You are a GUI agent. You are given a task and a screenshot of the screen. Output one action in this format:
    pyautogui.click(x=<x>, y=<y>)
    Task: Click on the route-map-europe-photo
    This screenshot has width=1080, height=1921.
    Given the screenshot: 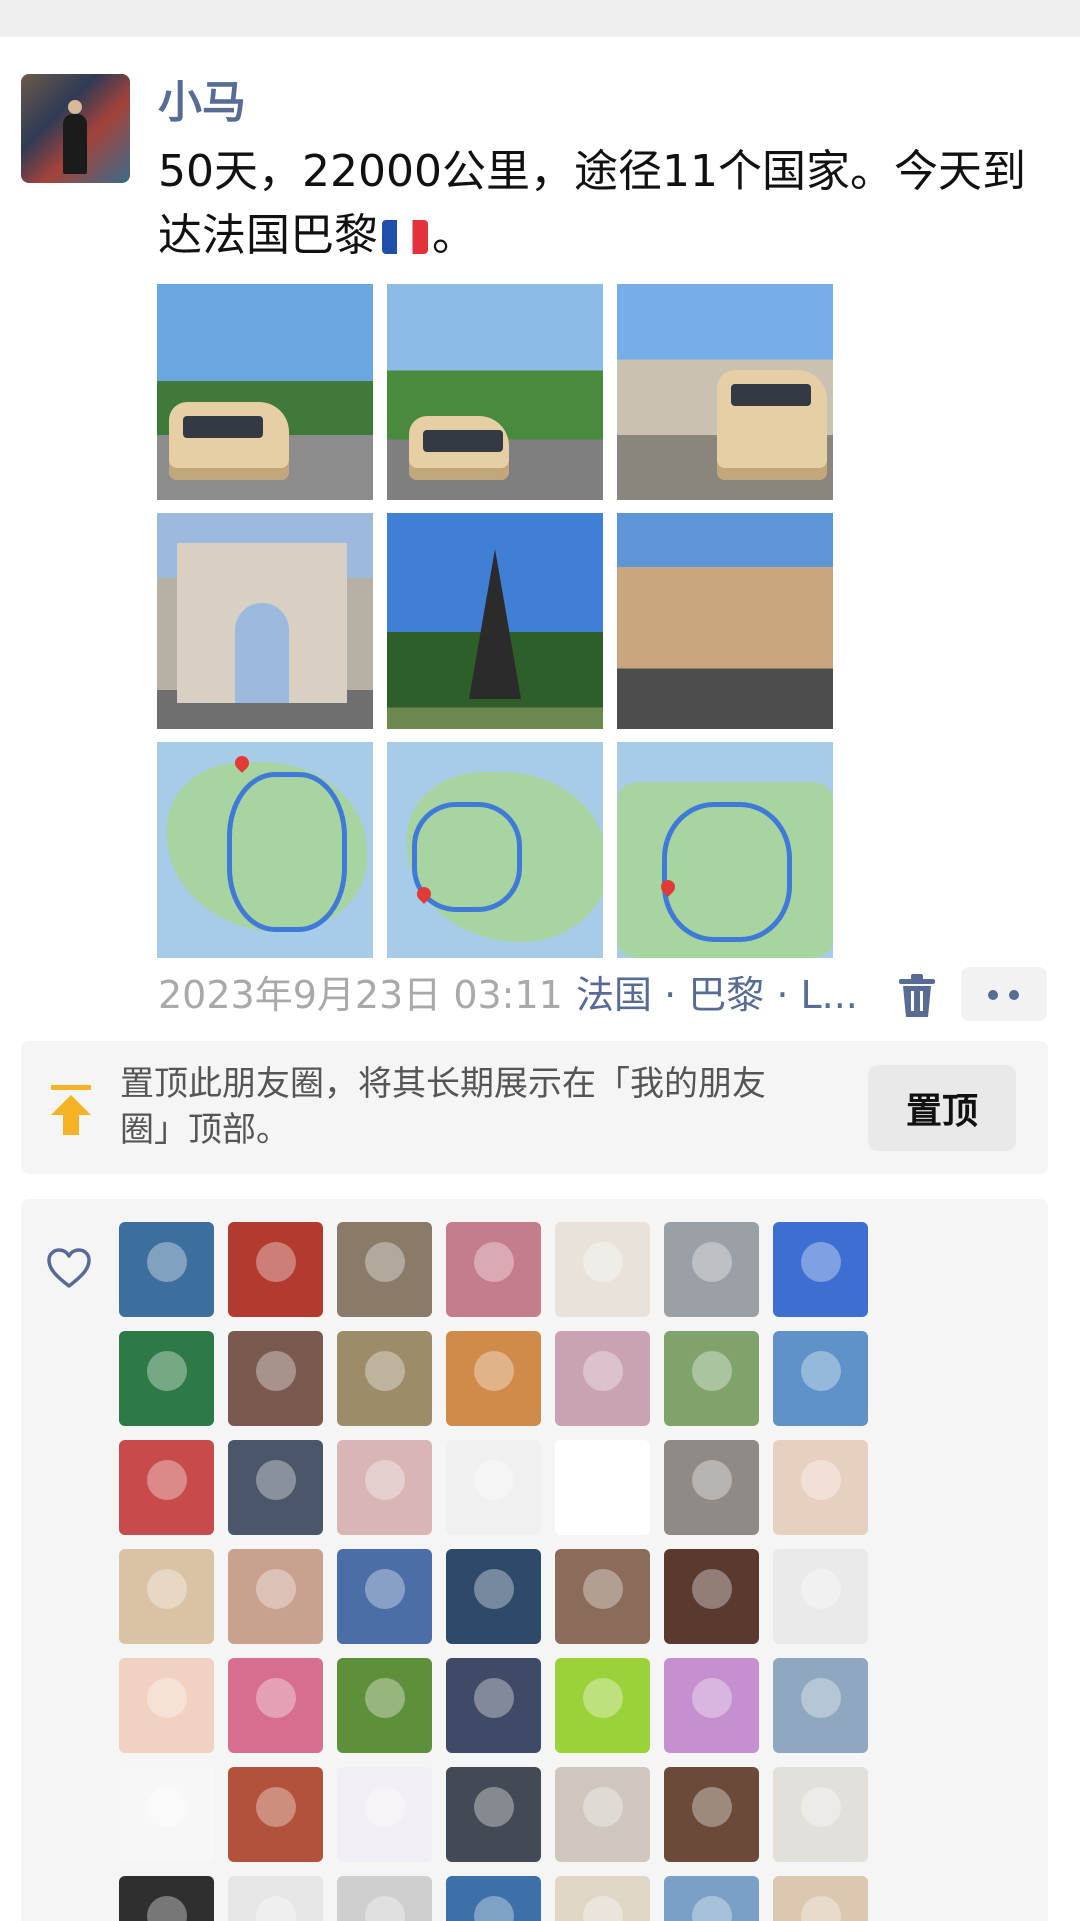 What is the action you would take?
    pyautogui.click(x=725, y=850)
    